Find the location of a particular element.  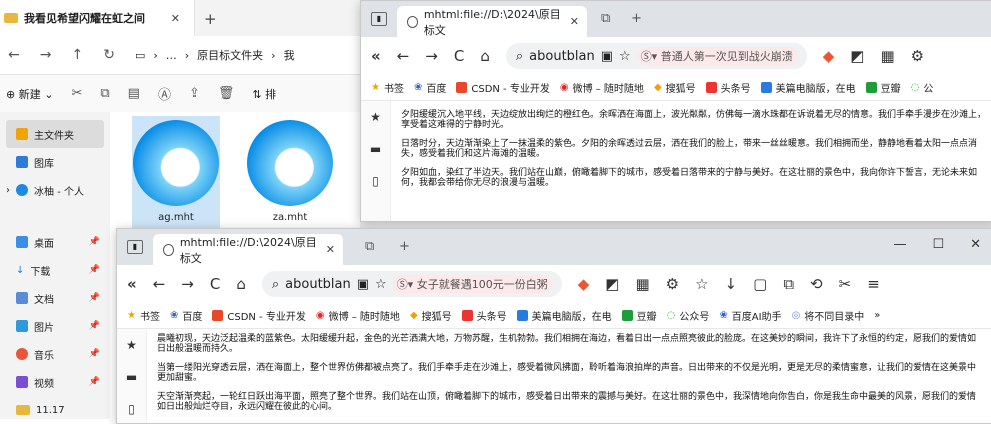

refresh-icon: ↻ is located at coordinates (109, 55).